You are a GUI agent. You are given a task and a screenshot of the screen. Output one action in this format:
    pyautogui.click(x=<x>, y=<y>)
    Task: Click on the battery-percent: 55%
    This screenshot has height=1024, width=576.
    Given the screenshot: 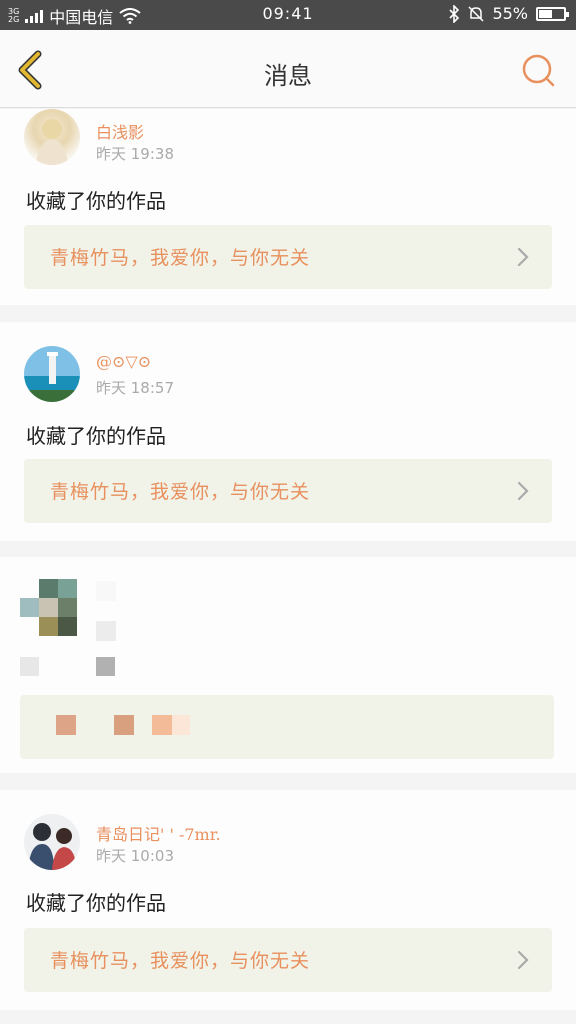 What is the action you would take?
    pyautogui.click(x=510, y=13)
    